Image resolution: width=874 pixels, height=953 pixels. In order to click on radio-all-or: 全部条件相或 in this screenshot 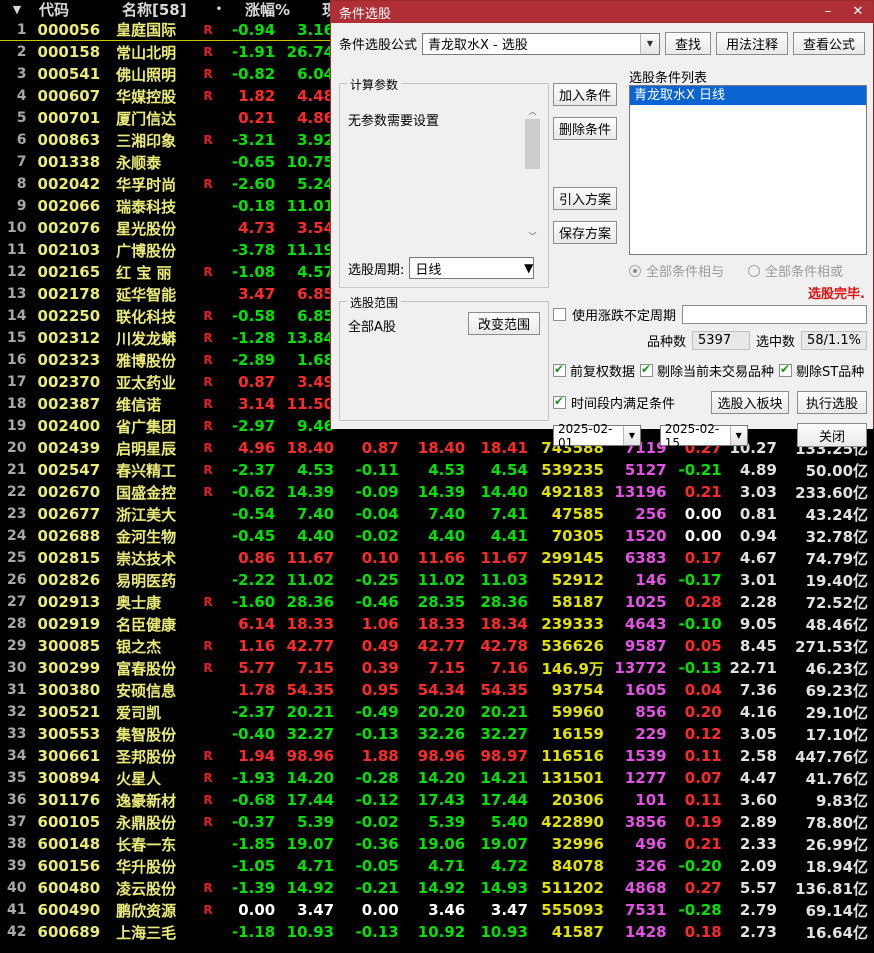, I will do `click(807, 270)`.